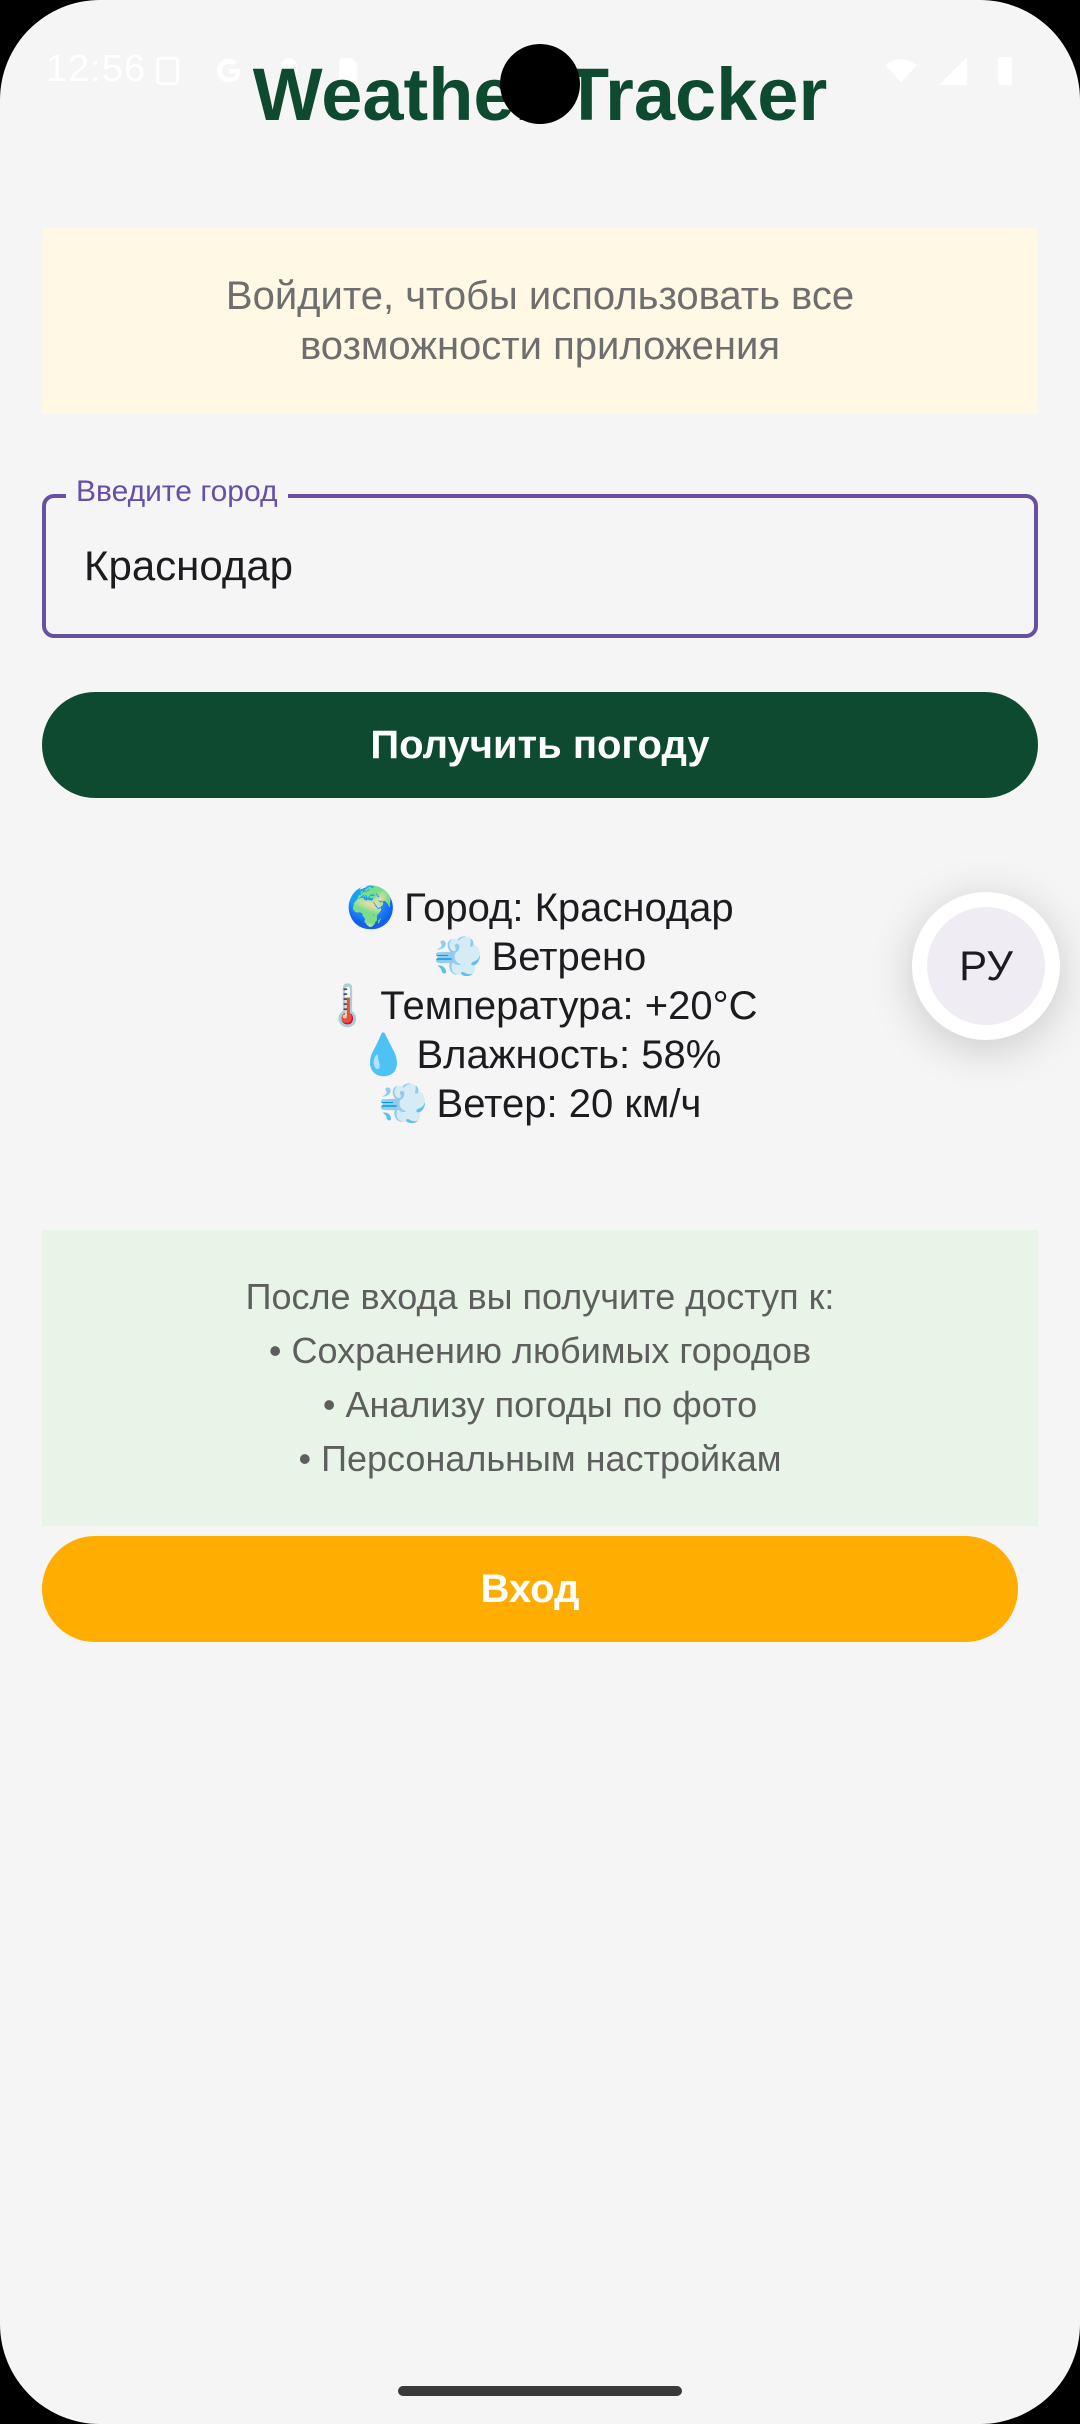 The image size is (1080, 2424). Describe the element at coordinates (569, 1104) in the screenshot. I see `weather-wind-text: Ветер: 20 км/ч` at that location.